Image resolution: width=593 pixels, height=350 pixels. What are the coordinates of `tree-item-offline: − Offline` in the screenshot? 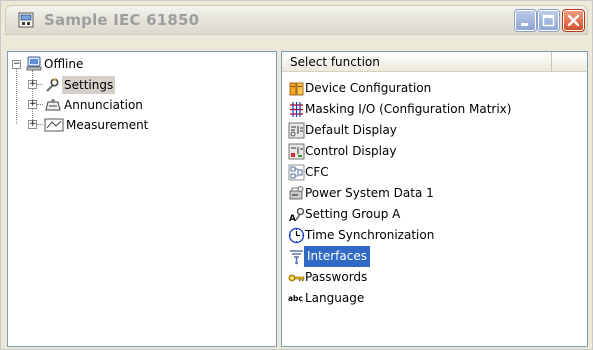 It's located at (142, 64).